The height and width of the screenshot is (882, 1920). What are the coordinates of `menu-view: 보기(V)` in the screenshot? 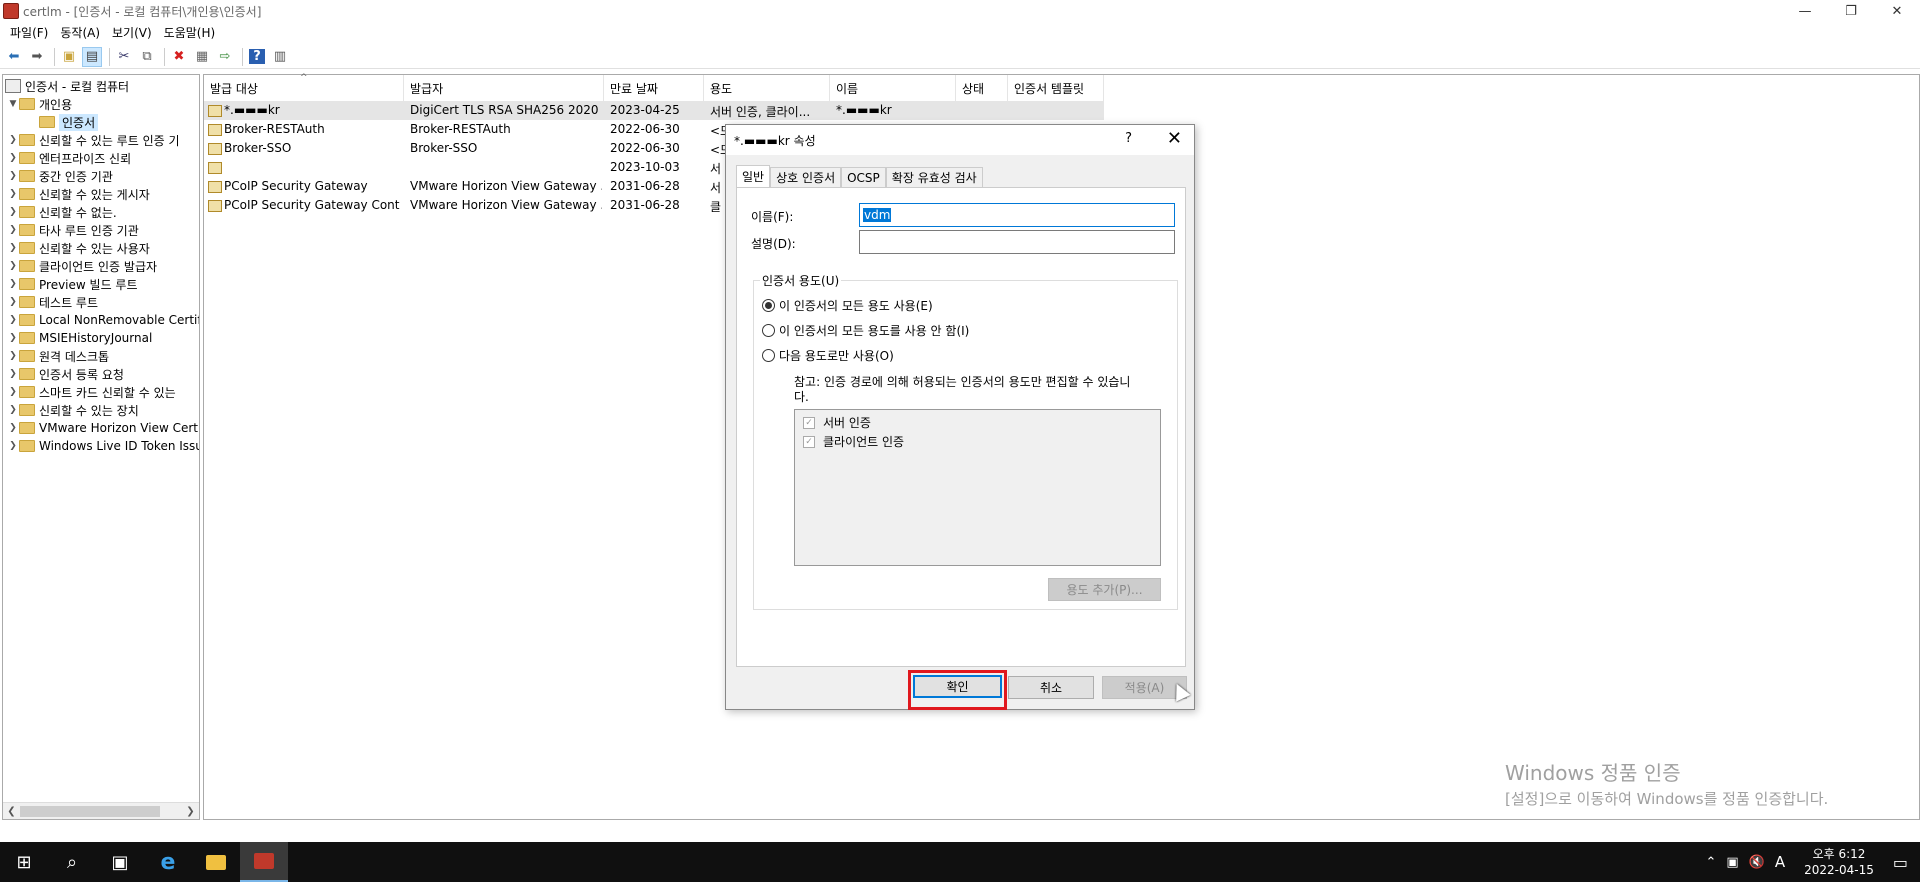 It's located at (132, 32).